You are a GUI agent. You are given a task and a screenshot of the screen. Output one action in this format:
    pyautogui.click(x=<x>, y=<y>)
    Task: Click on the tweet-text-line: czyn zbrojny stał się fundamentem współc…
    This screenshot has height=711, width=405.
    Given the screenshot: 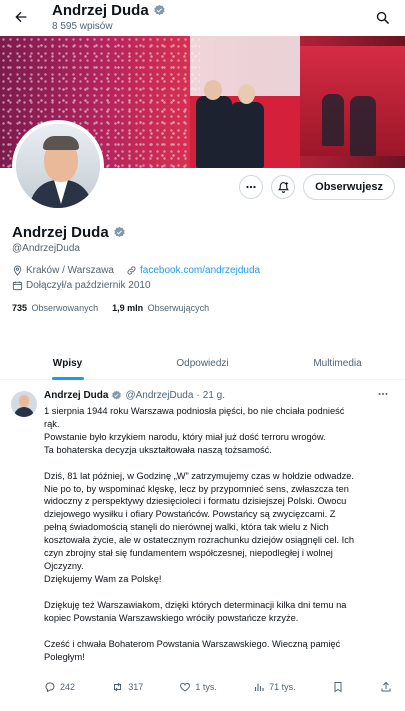 What is the action you would take?
    pyautogui.click(x=188, y=553)
    